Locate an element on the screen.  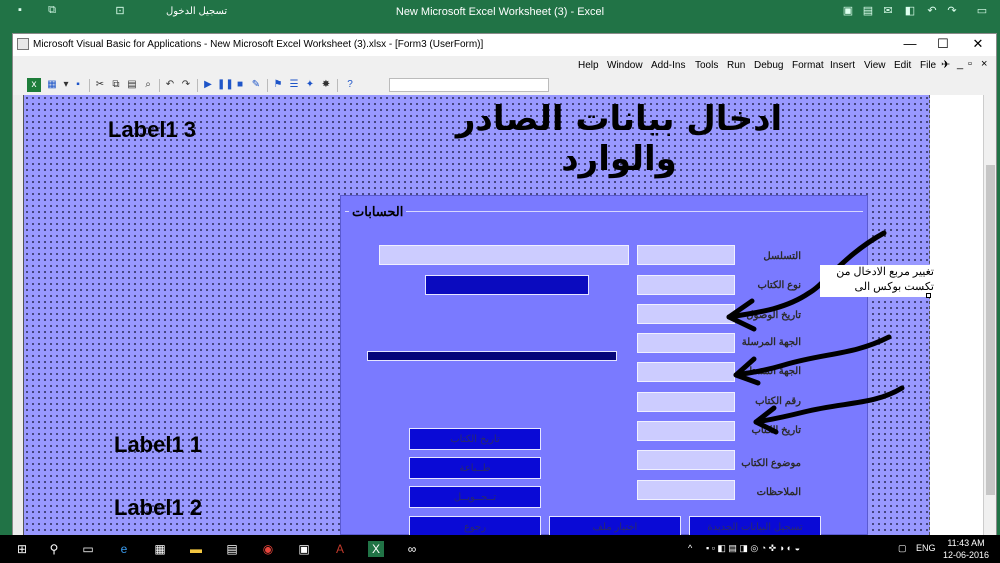
redo-arrow-icon: ↷ is located at coordinates (952, 12).